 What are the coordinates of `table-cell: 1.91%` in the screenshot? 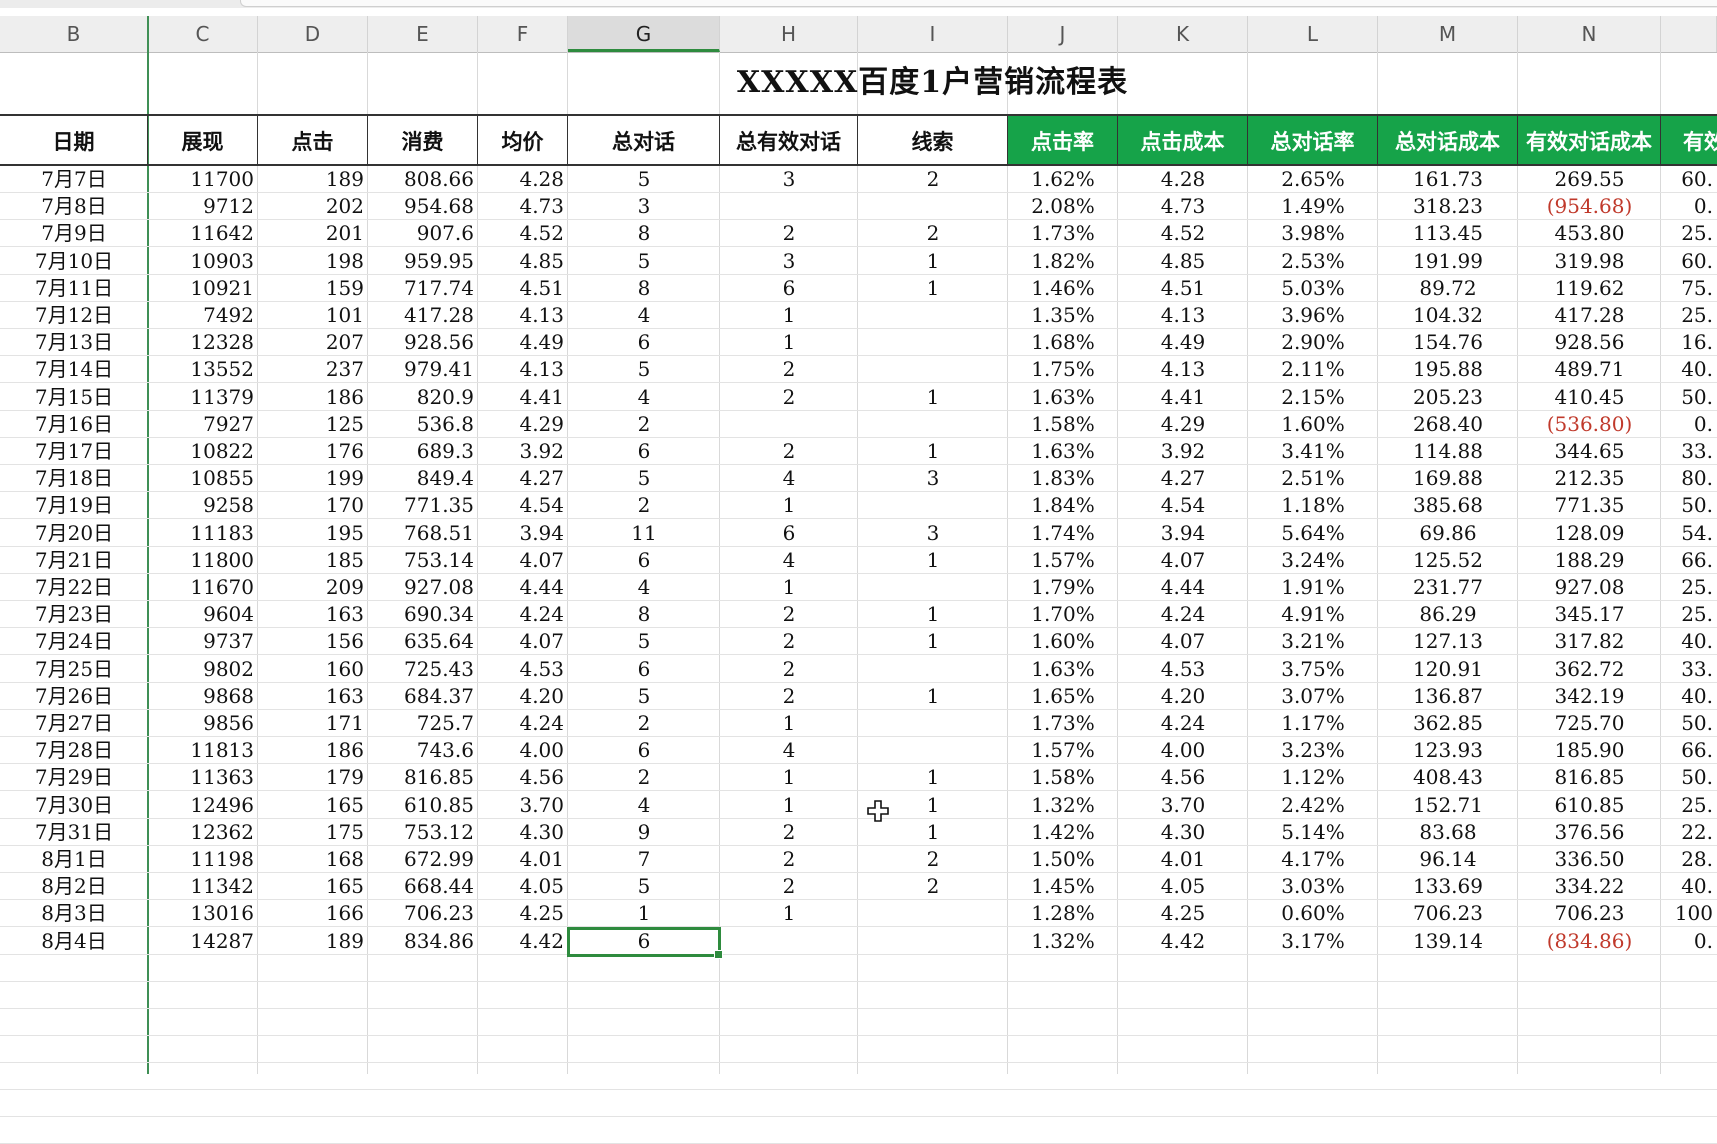 It's located at (1313, 587).